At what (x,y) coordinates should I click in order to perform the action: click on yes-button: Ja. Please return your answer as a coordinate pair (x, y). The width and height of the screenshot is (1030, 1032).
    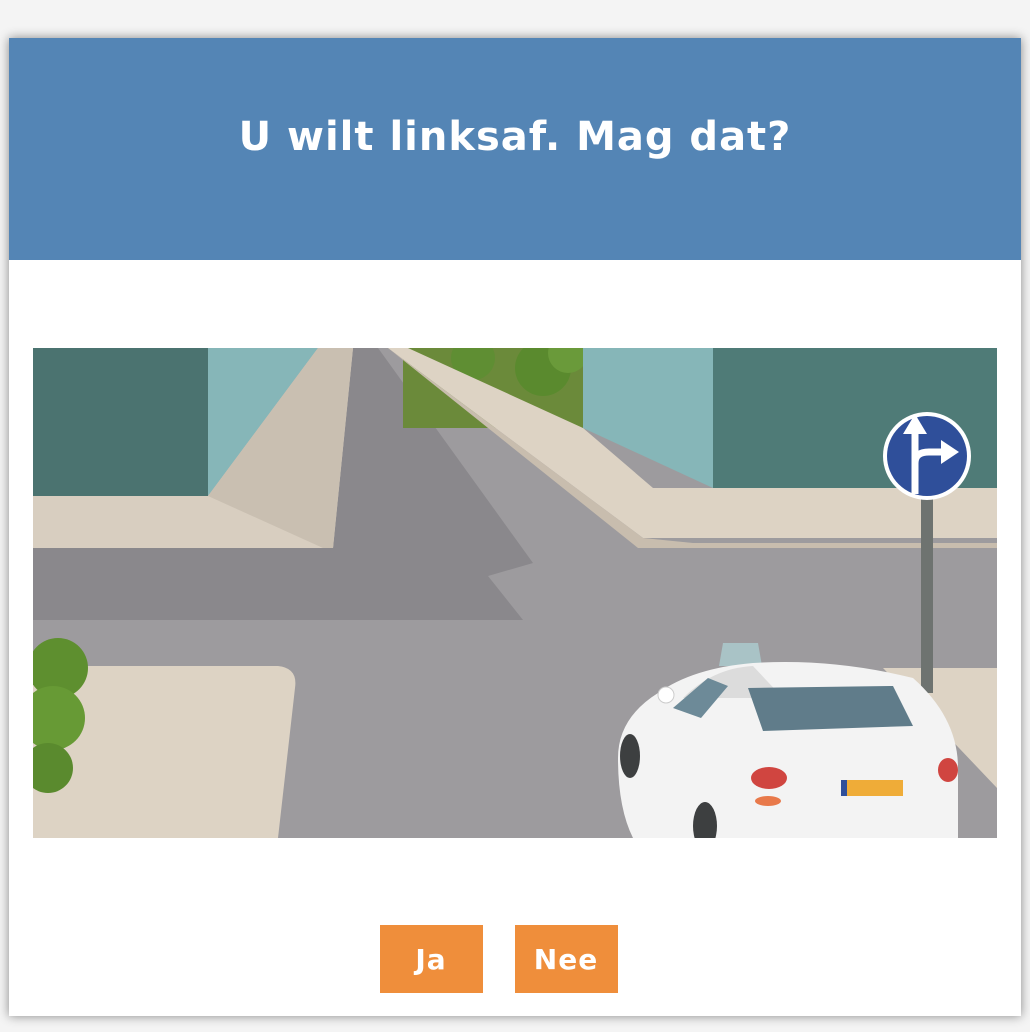
    Looking at the image, I should click on (431, 959).